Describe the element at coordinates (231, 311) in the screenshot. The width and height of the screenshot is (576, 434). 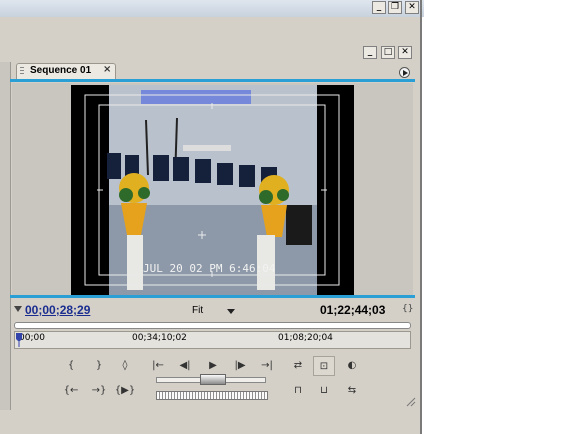
I see `zoom-dropdown-icon` at that location.